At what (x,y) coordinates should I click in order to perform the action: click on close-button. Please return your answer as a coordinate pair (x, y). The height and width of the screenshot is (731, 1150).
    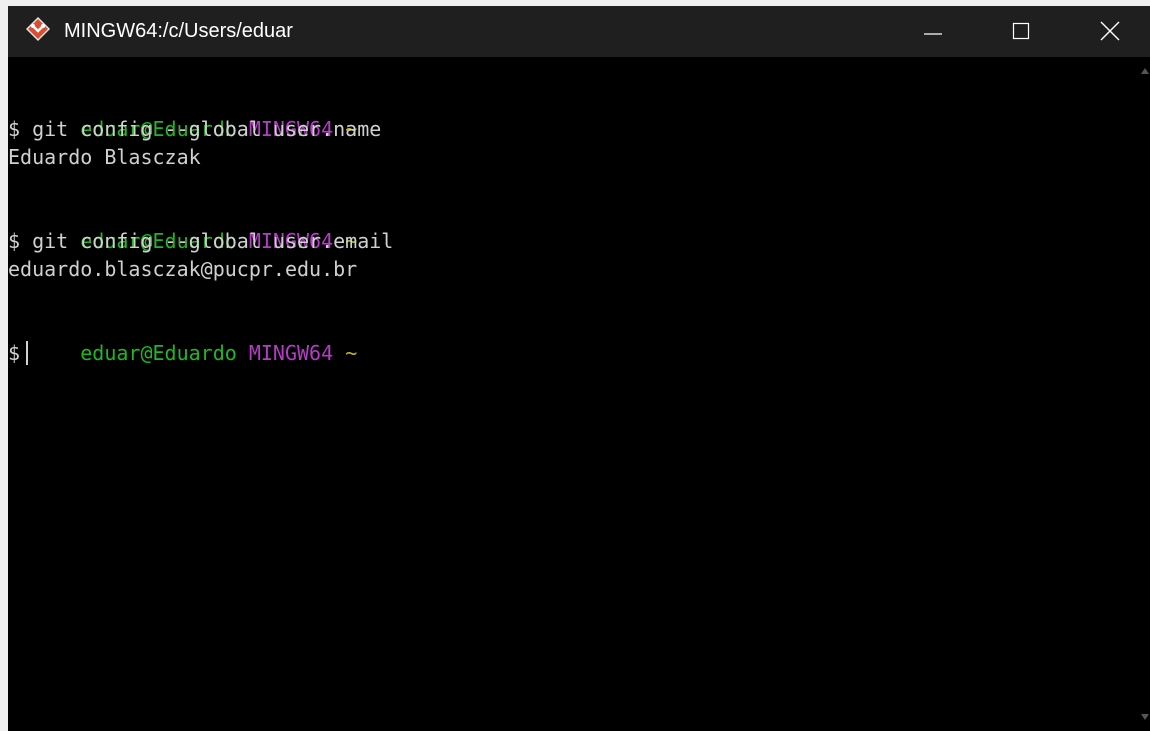
    Looking at the image, I should click on (1109, 31).